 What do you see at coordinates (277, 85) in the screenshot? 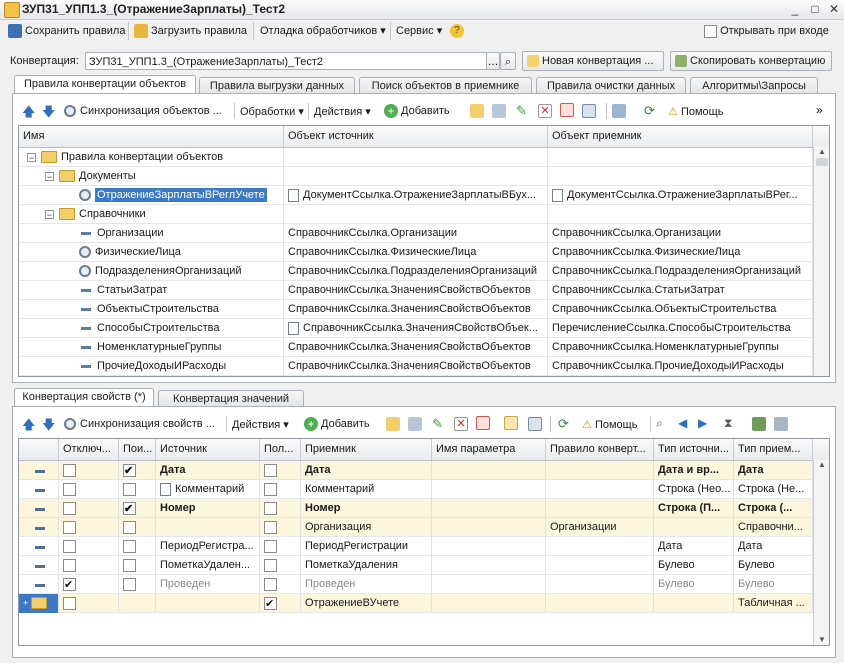
I see `tab-export-rules: Правила выгрузки данных` at bounding box center [277, 85].